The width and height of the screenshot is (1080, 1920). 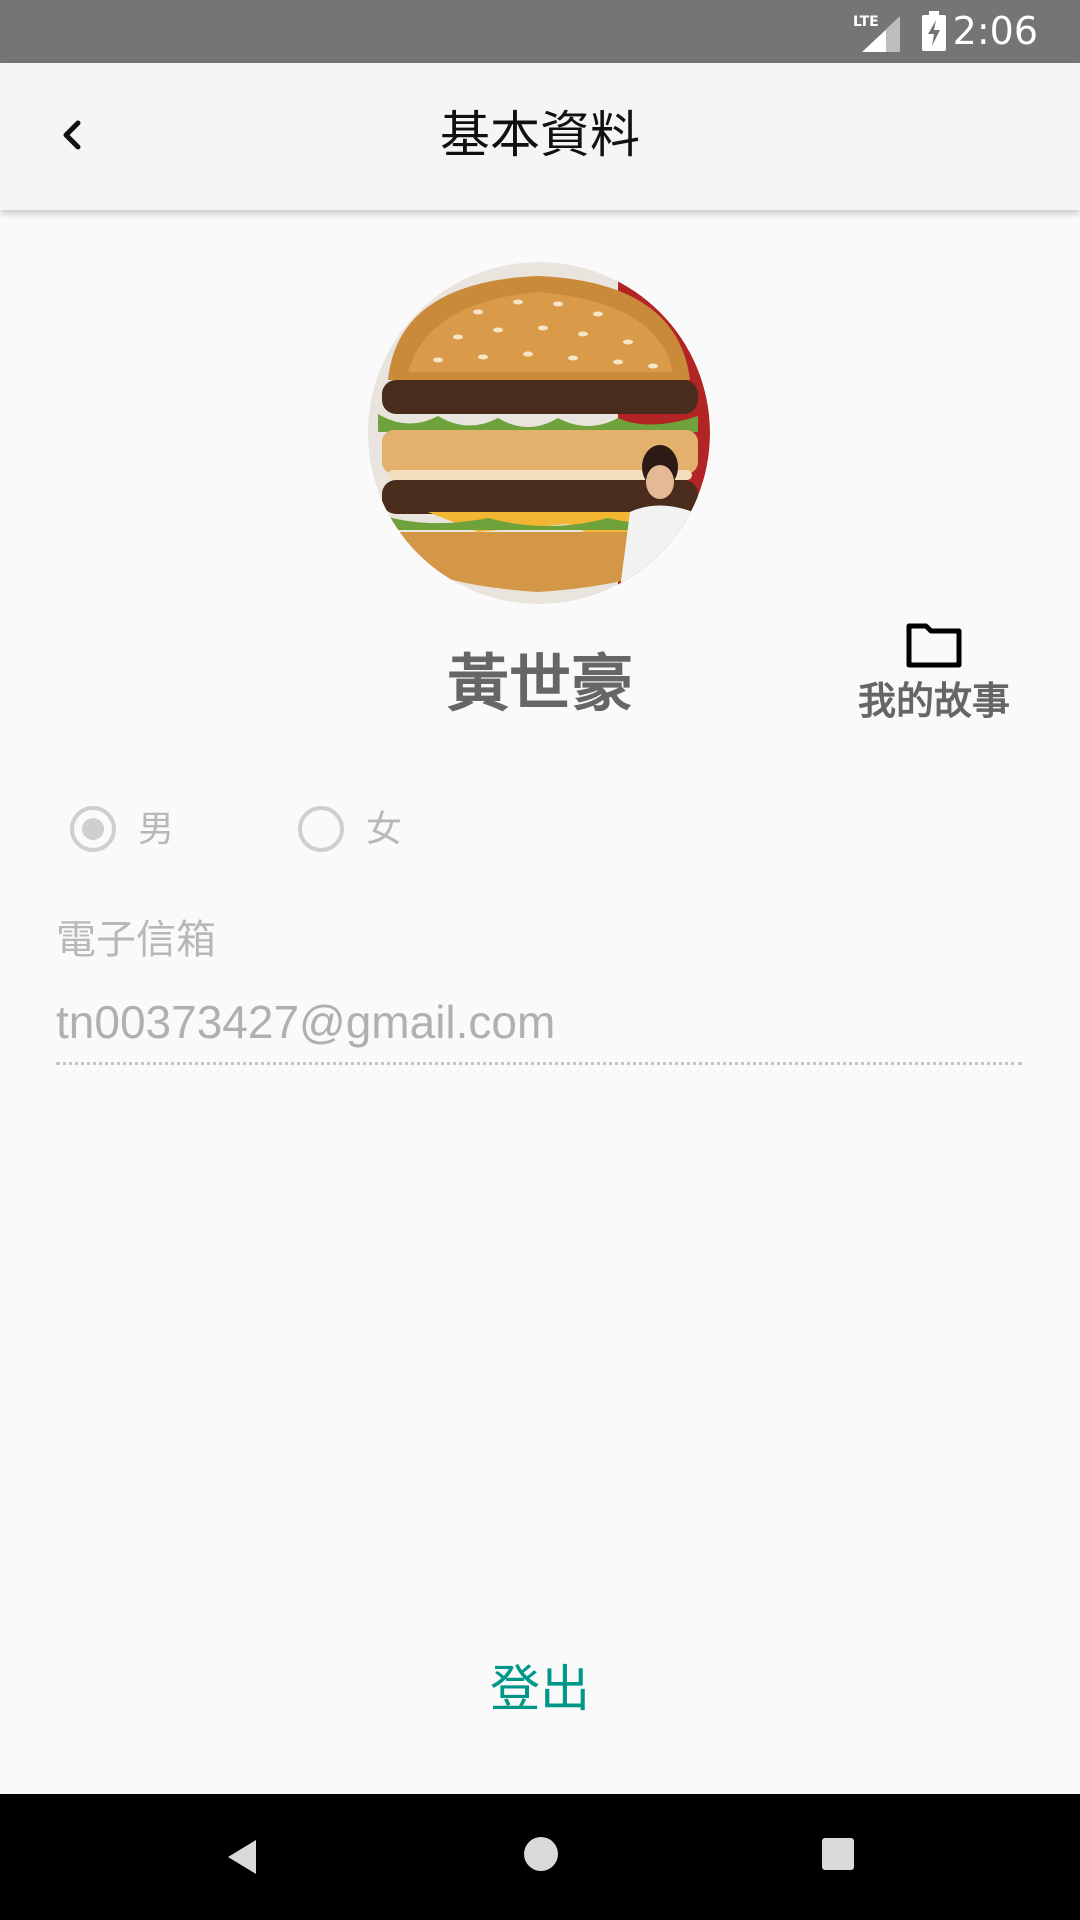 What do you see at coordinates (934, 31) in the screenshot?
I see `battery-charging-icon` at bounding box center [934, 31].